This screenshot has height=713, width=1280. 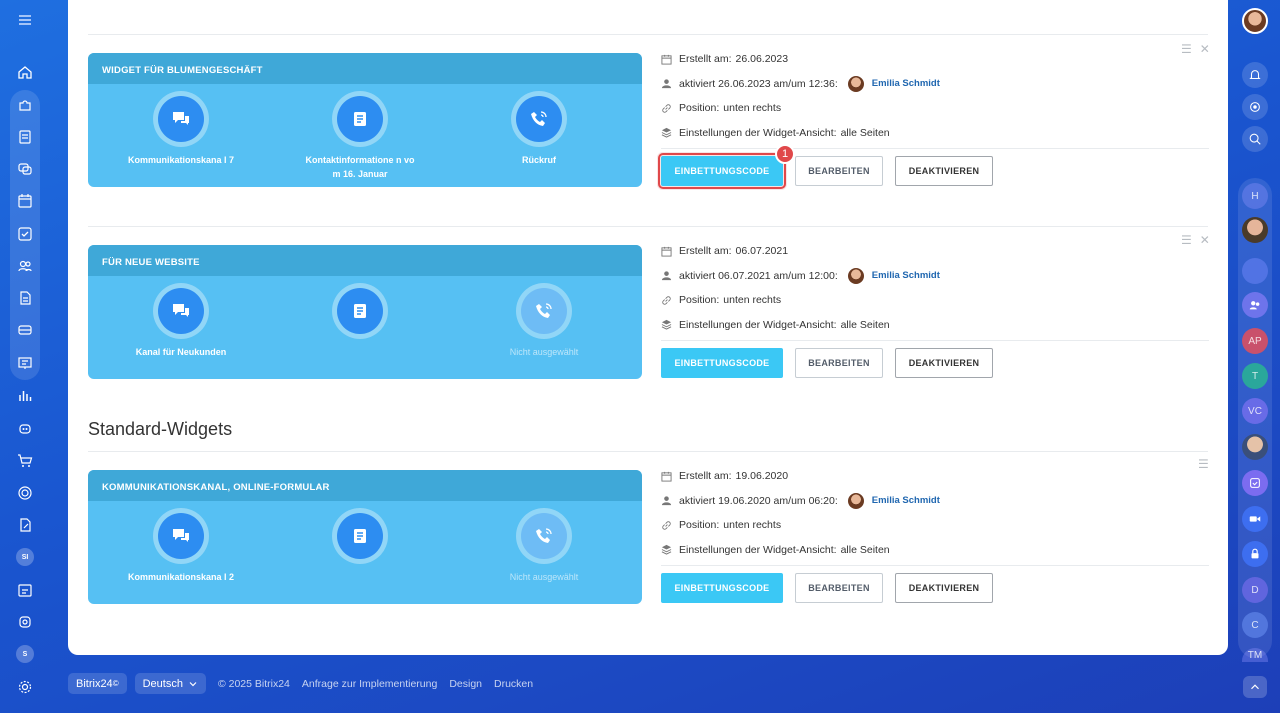 I want to click on target-icon, so click(x=25, y=493).